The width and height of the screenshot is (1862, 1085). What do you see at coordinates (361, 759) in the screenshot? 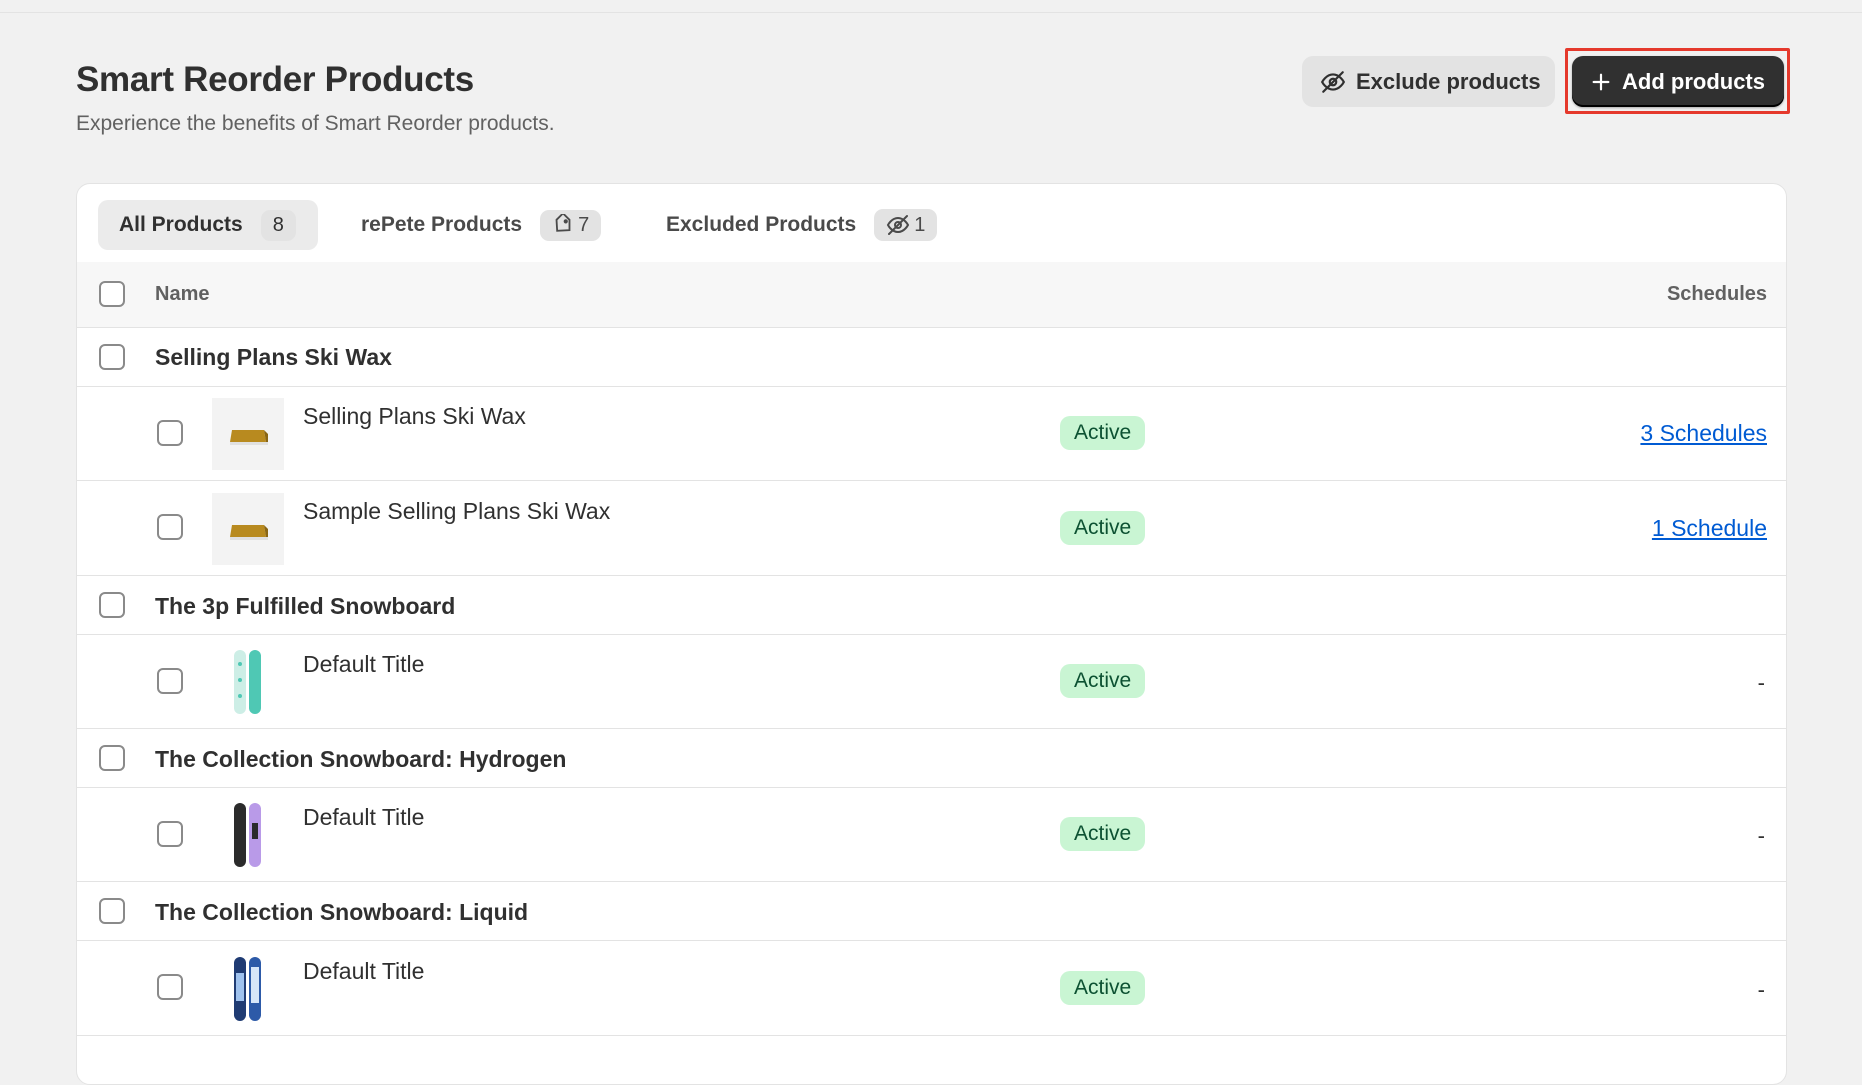
I see `group-title: The Collection Snowboard: Hydrogen` at bounding box center [361, 759].